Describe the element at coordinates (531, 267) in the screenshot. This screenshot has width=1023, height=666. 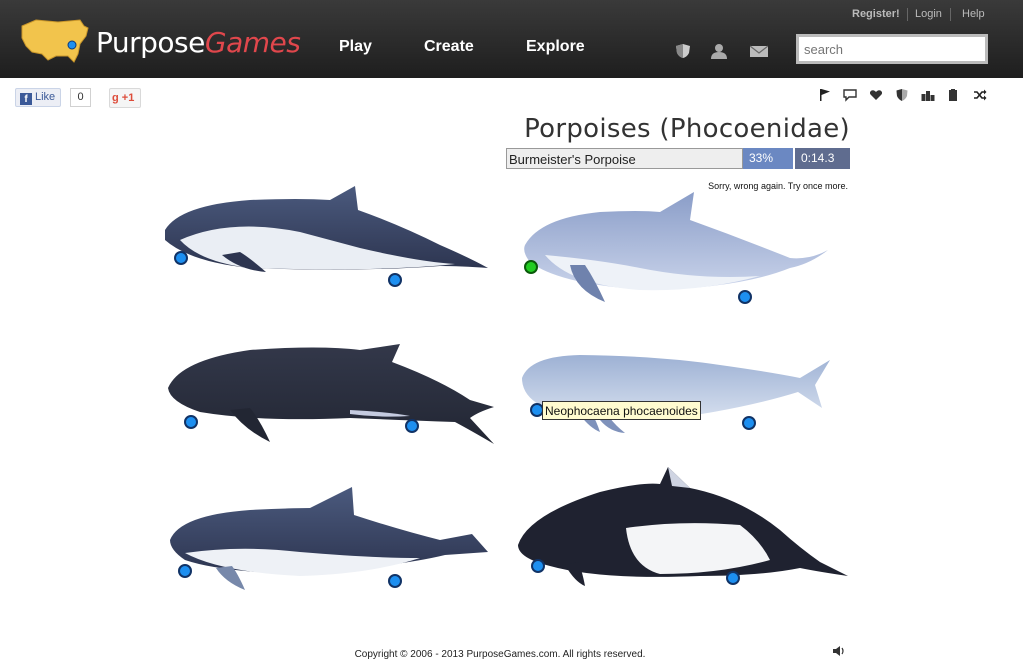
I see `answer-pin-correct` at that location.